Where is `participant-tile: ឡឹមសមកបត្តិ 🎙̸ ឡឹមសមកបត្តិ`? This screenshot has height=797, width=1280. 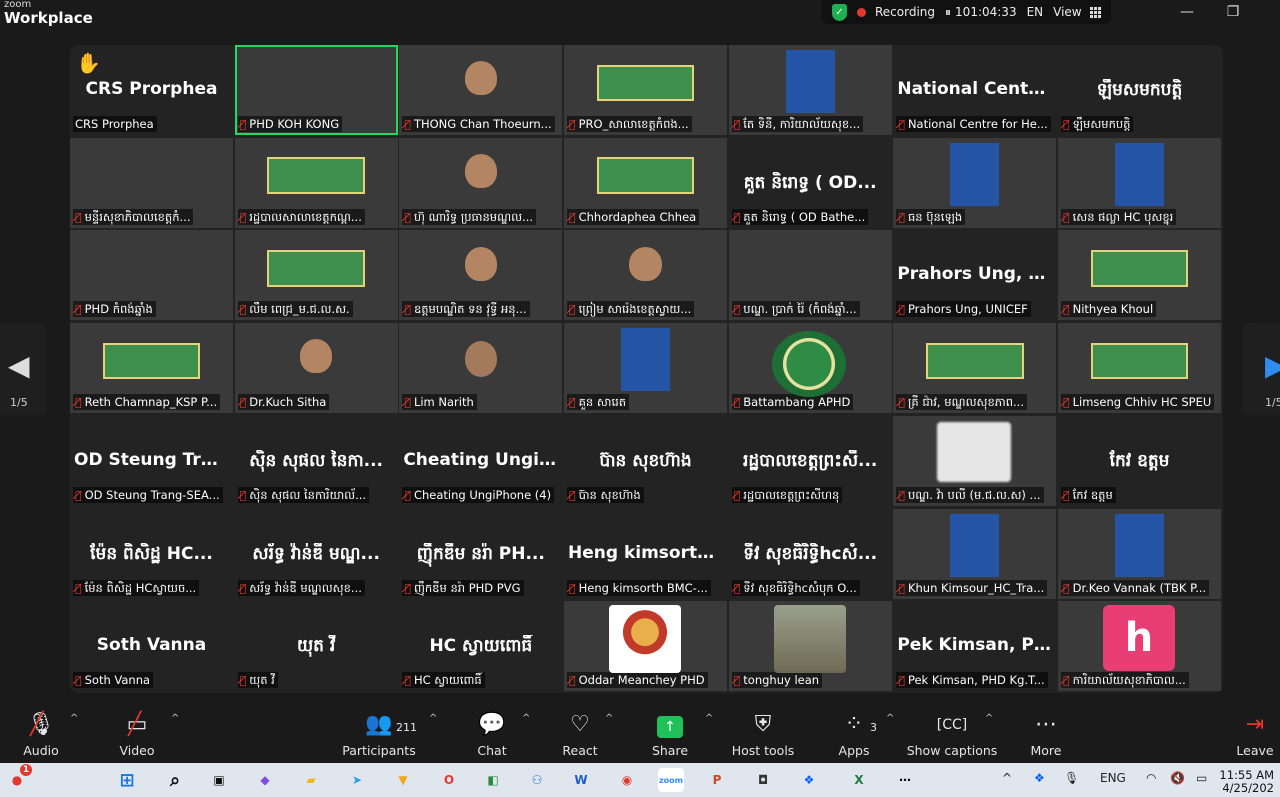 participant-tile: ឡឹមសមកបត្តិ 🎙̸ ឡឹមសមកបត្តិ is located at coordinates (1140, 90).